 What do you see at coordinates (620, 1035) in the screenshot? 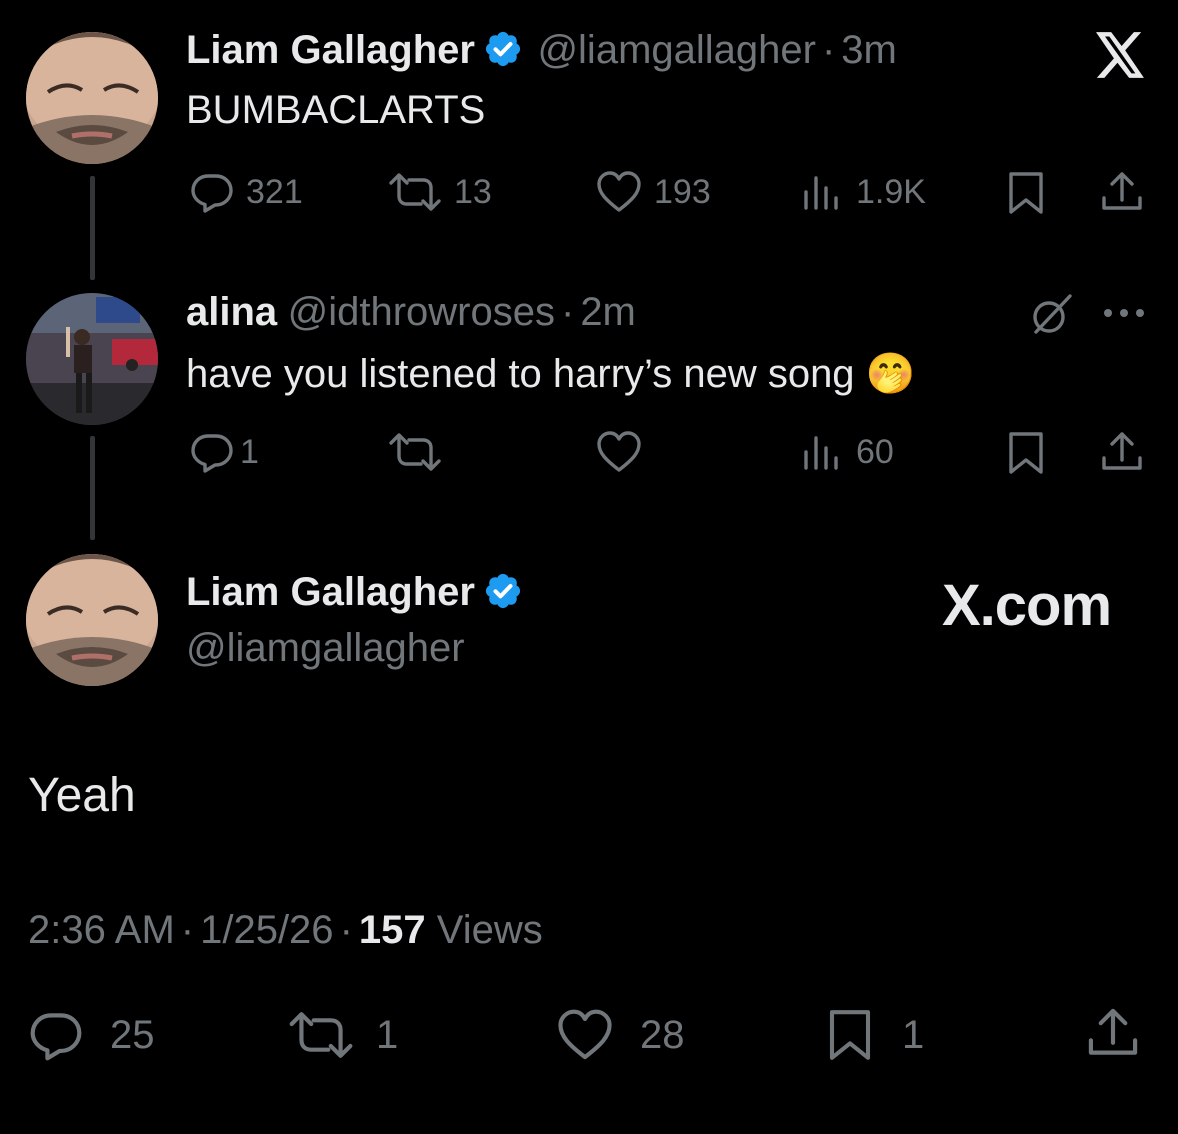
I see `like-button: 28` at bounding box center [620, 1035].